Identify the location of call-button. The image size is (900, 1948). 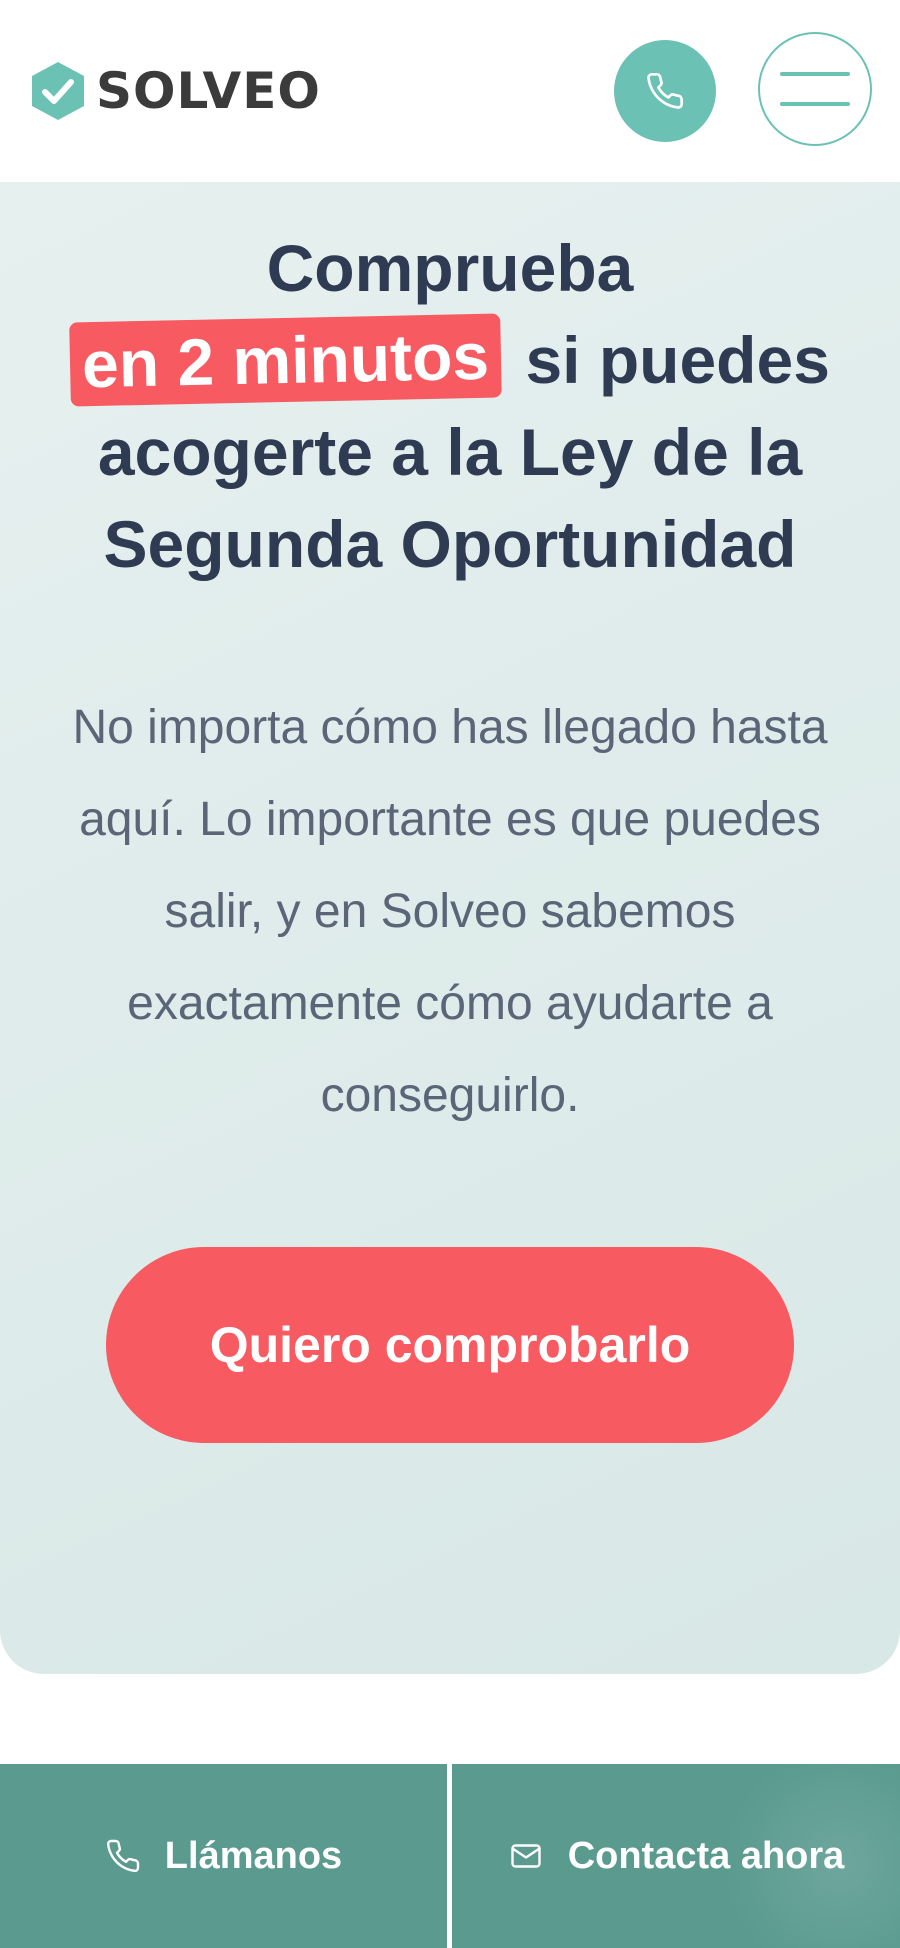
(665, 91).